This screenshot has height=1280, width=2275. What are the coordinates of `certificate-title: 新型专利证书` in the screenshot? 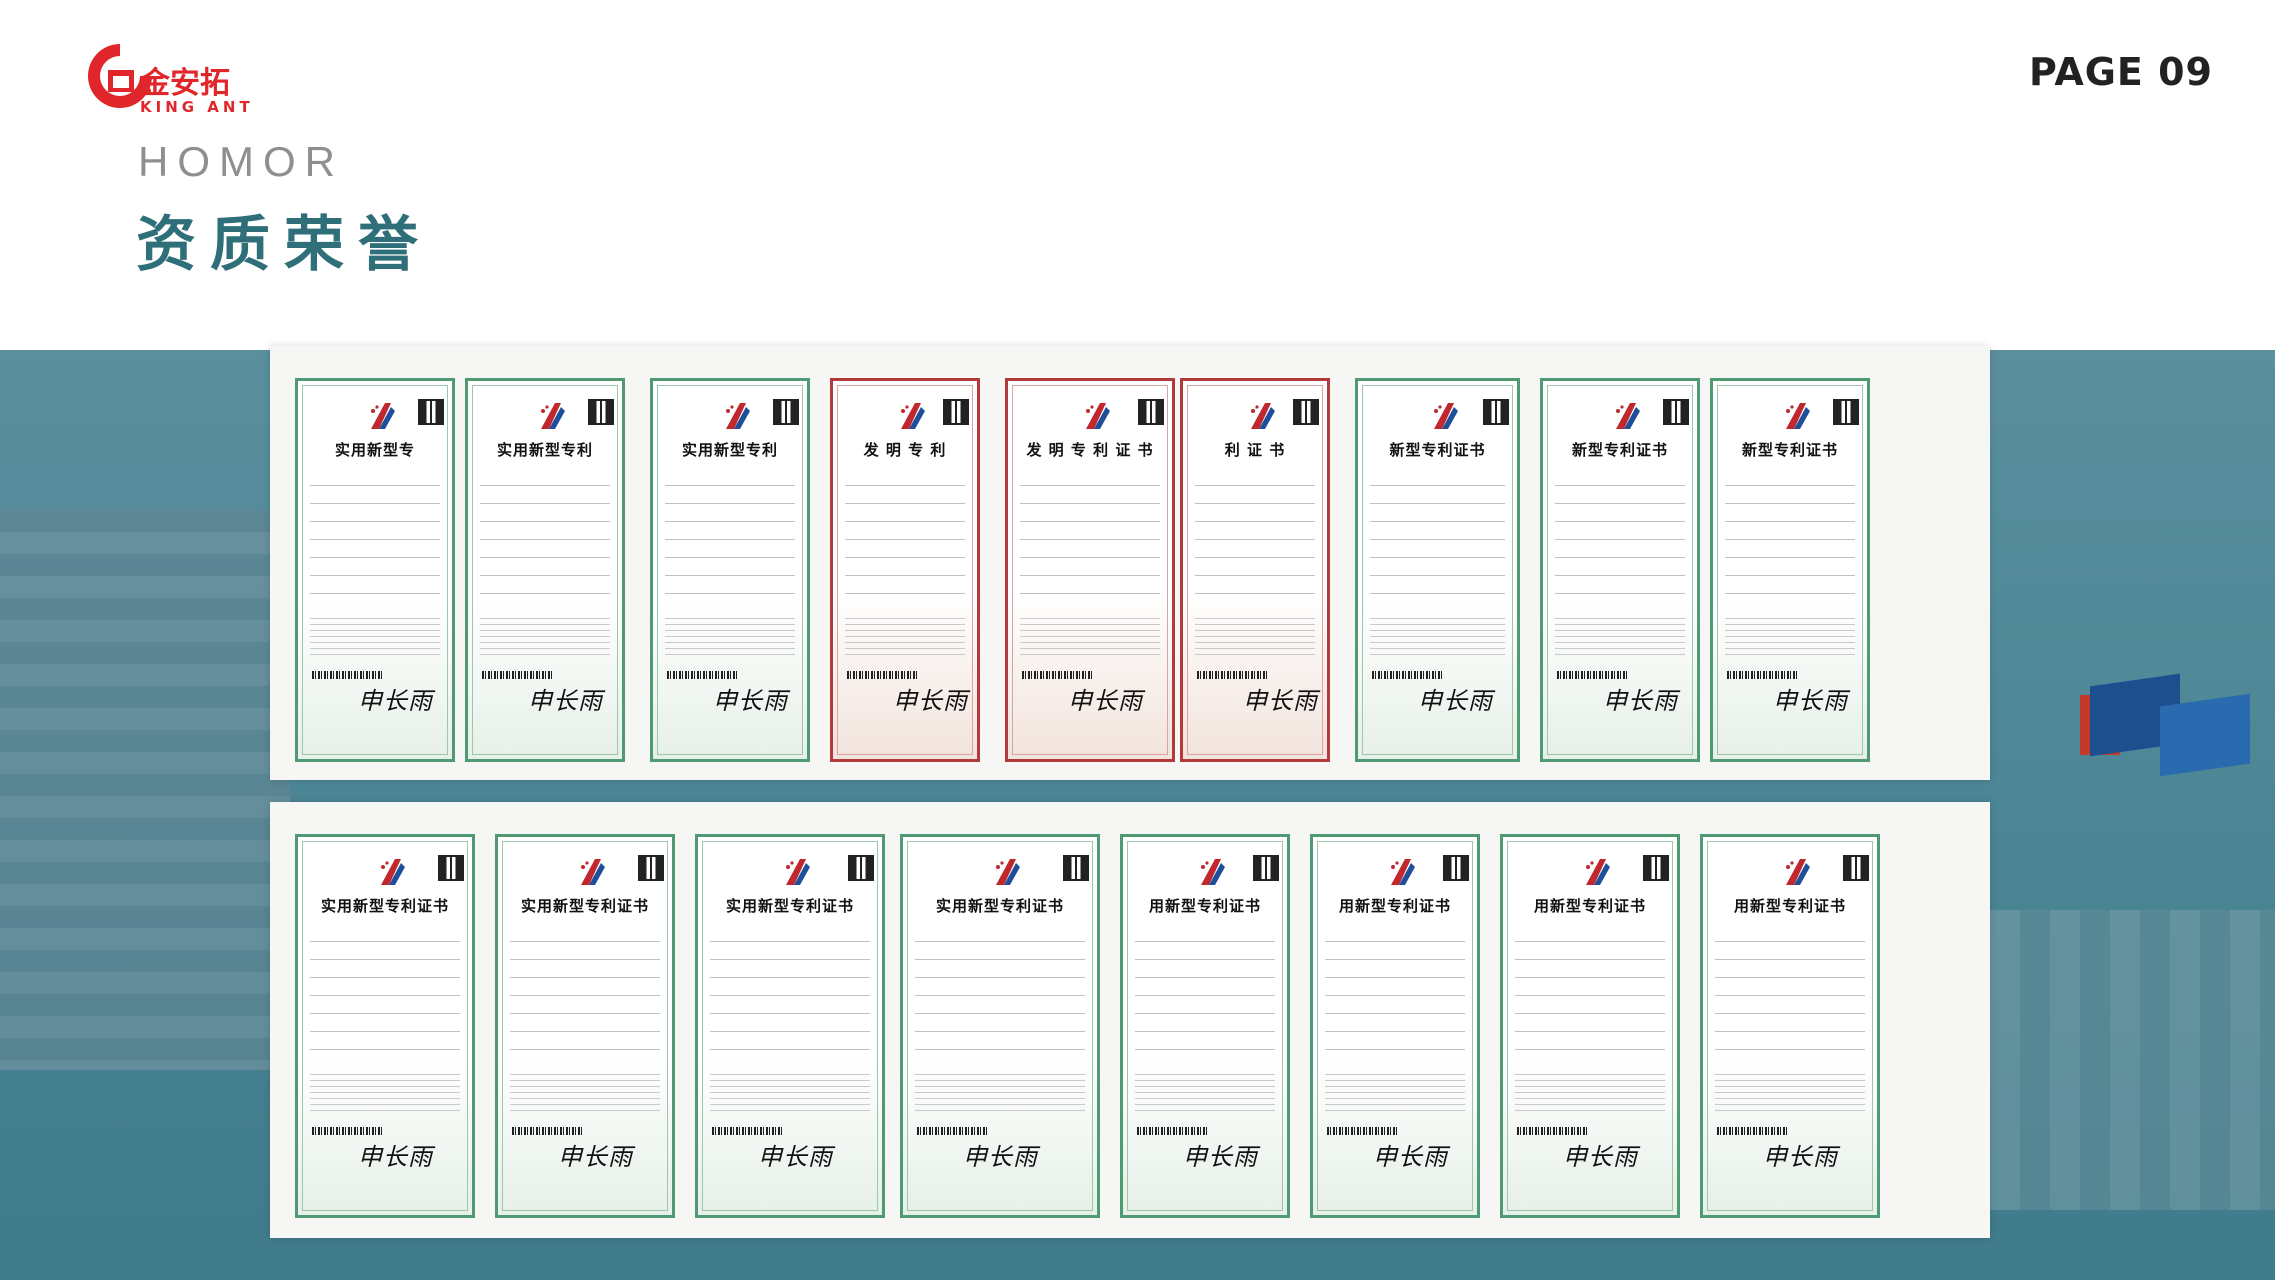 It's located at (1437, 450).